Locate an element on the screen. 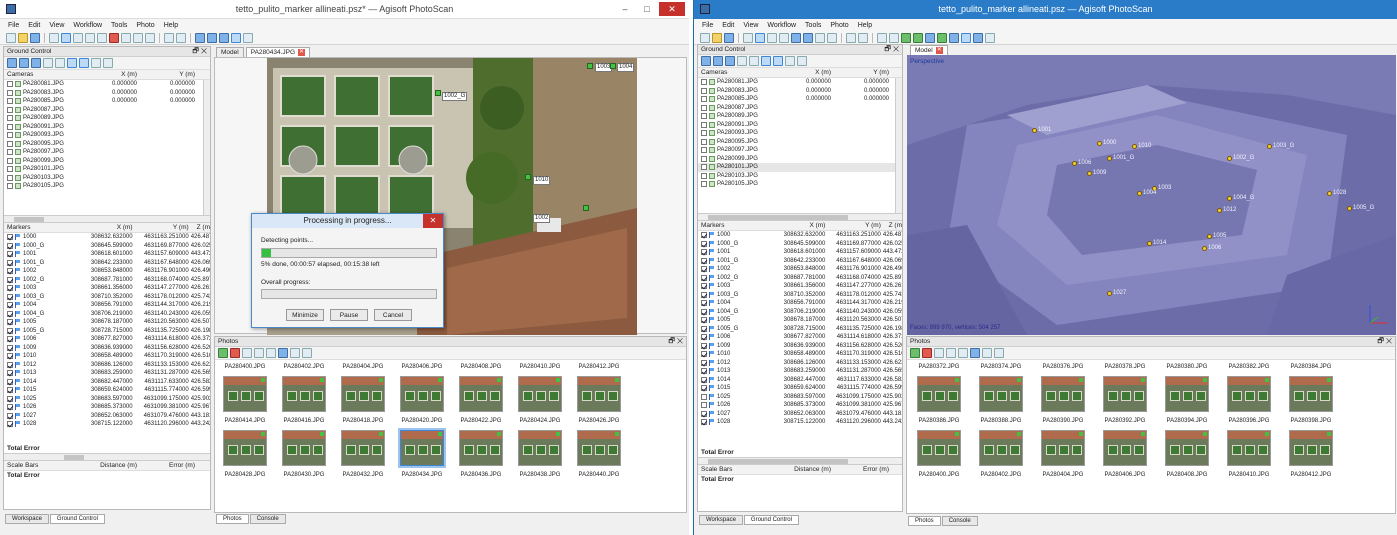 This screenshot has width=1397, height=535. model-marker: 1005 is located at coordinates (1216, 236).